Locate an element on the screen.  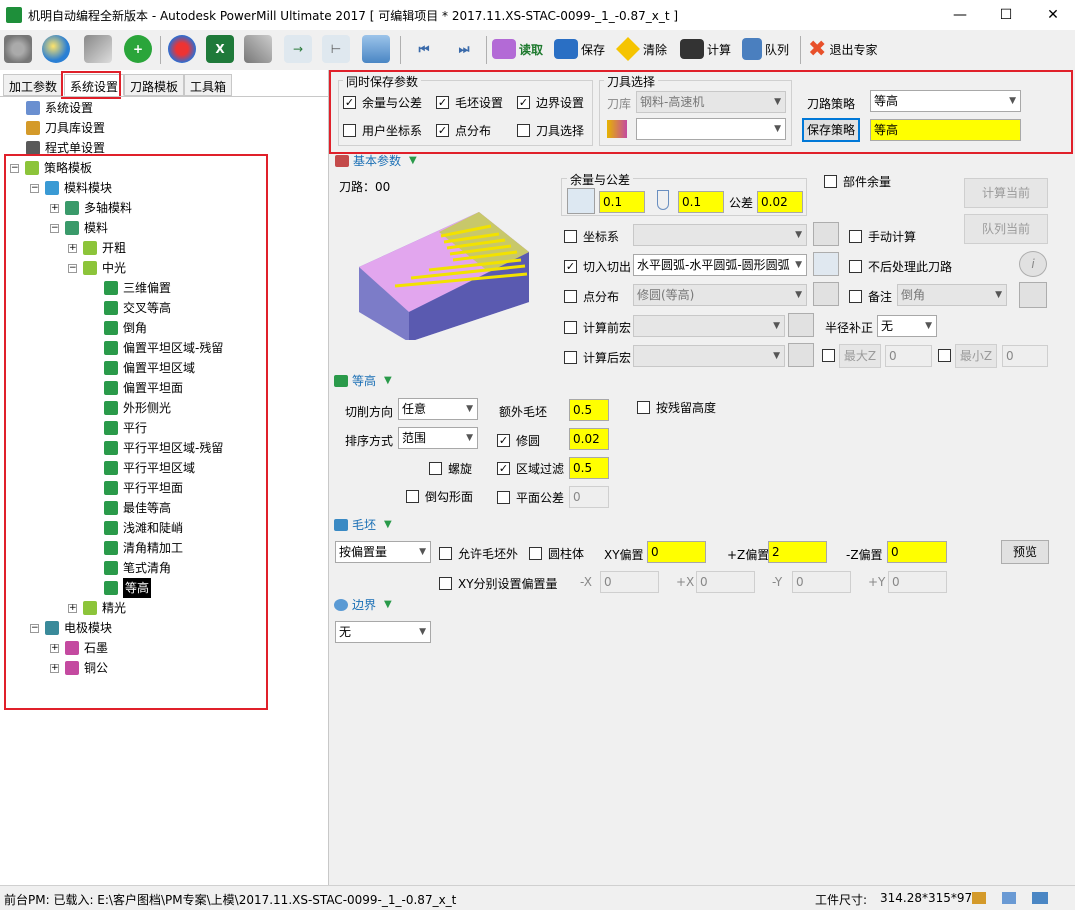
calc-current-button: 计算当前 is located at coordinates (1006, 193).